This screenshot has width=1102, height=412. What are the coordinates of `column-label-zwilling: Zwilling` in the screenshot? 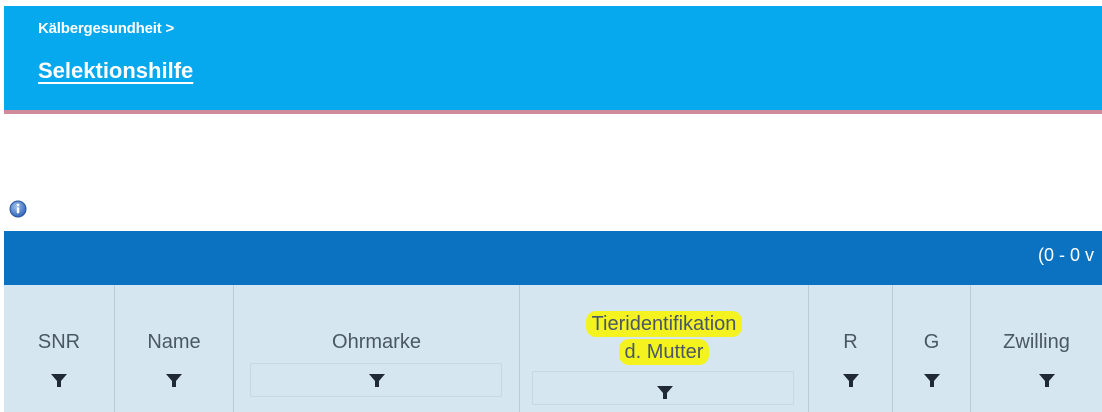 It's located at (1036, 342).